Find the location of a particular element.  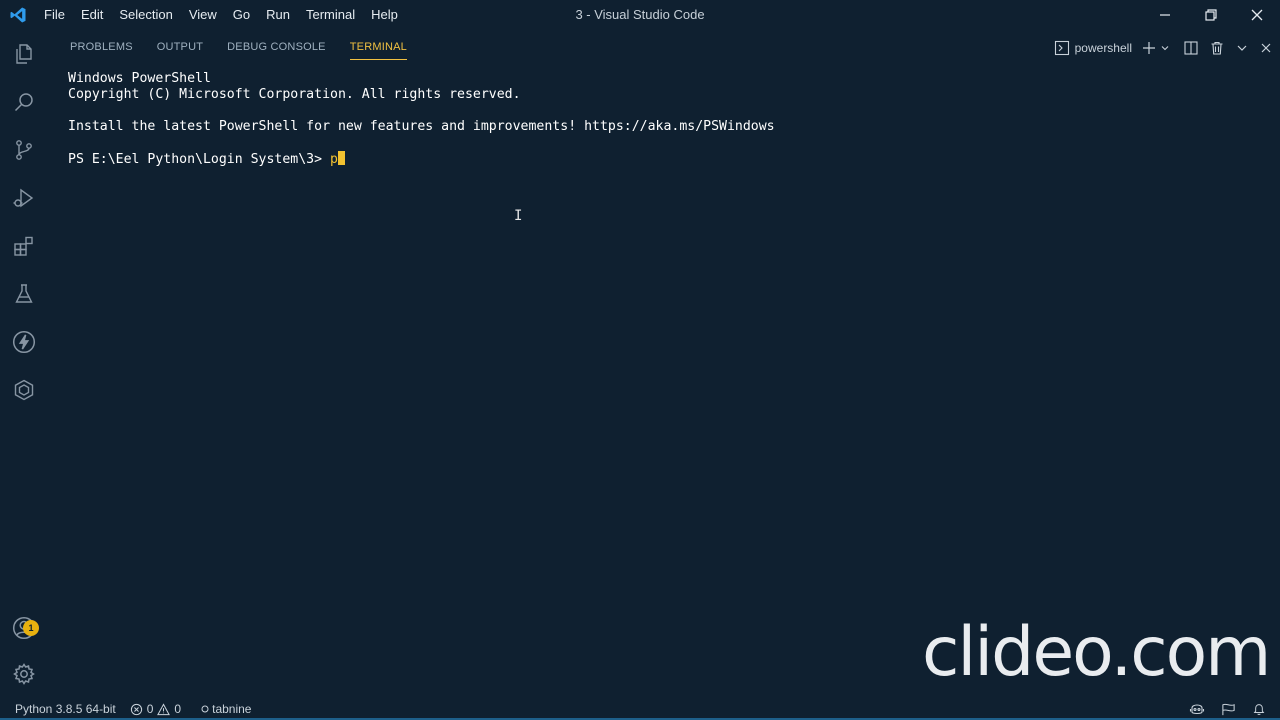

panel-actions: powershell is located at coordinates (1159, 48).